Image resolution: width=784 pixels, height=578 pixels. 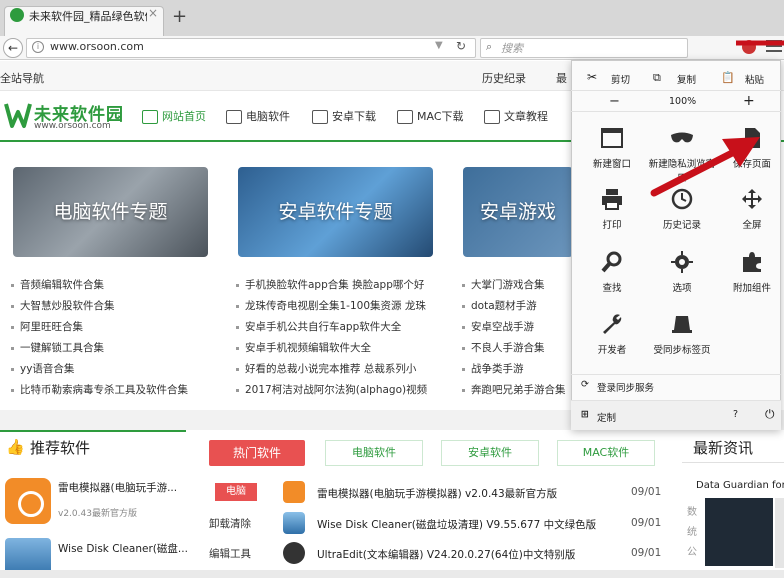 What do you see at coordinates (331, 371) in the screenshot?
I see `list-item: 好看的总裁小说完本推荐 总裁系列小` at bounding box center [331, 371].